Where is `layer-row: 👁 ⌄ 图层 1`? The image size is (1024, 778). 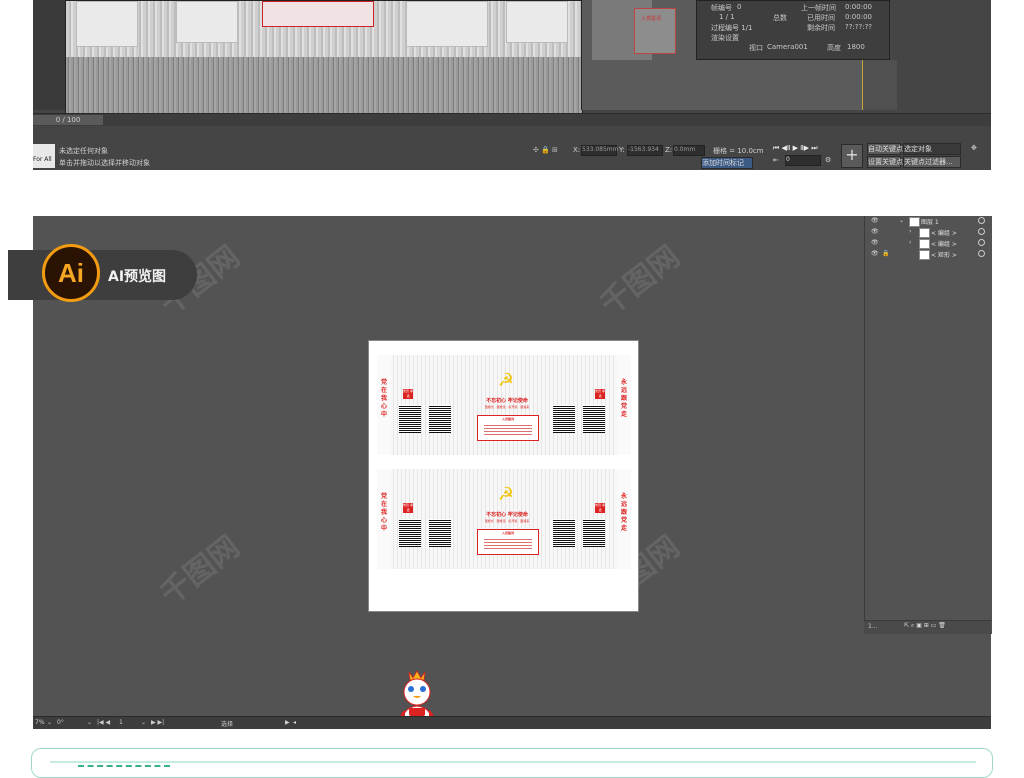 layer-row: 👁 ⌄ 图层 1 is located at coordinates (928, 221).